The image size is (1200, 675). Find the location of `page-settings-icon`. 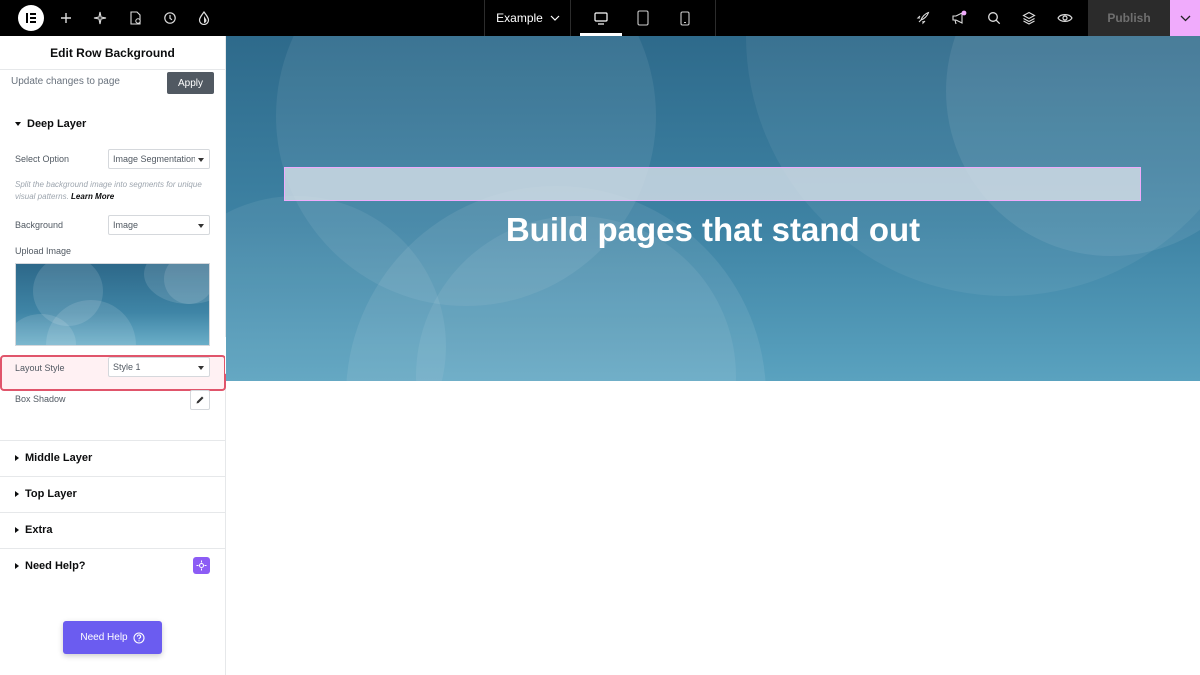

page-settings-icon is located at coordinates (135, 18).